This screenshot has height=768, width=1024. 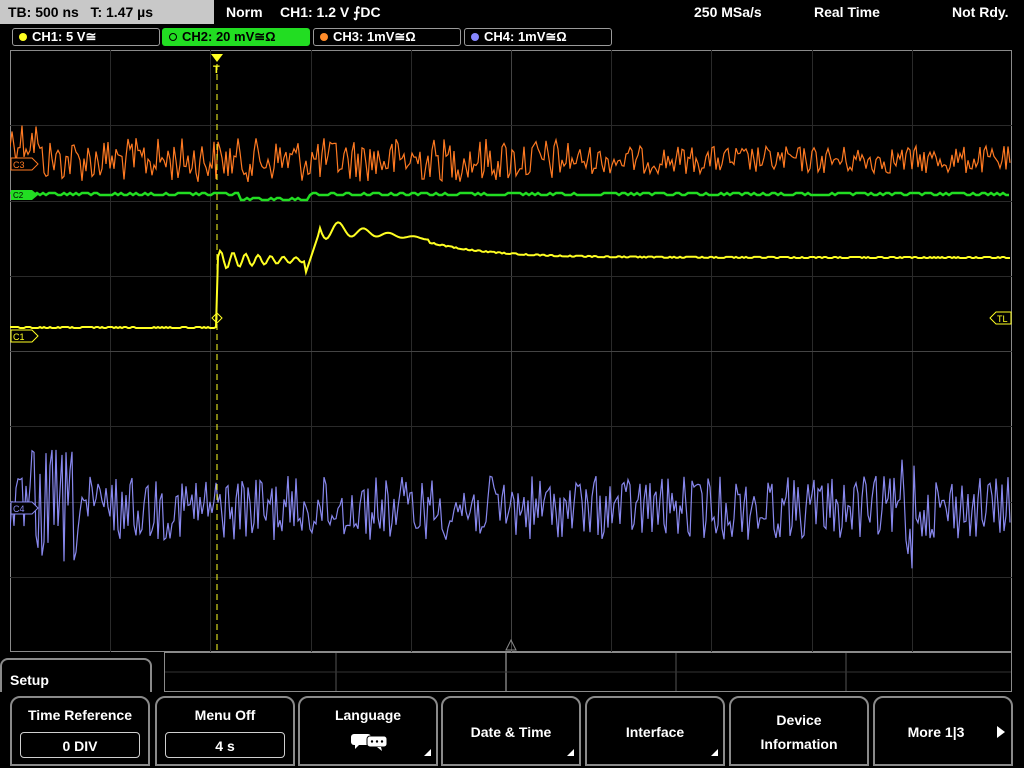 I want to click on menu-off-softkey: Menu Off 4 s, so click(x=225, y=731).